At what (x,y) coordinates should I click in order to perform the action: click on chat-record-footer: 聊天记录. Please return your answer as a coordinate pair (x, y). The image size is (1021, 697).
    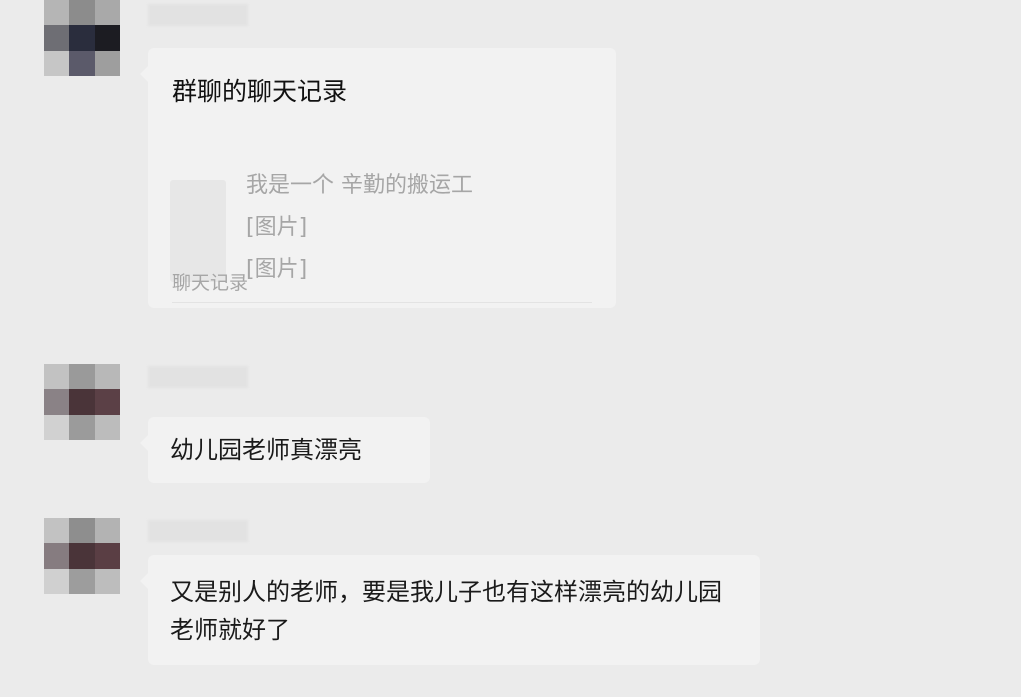
    Looking at the image, I should click on (210, 283).